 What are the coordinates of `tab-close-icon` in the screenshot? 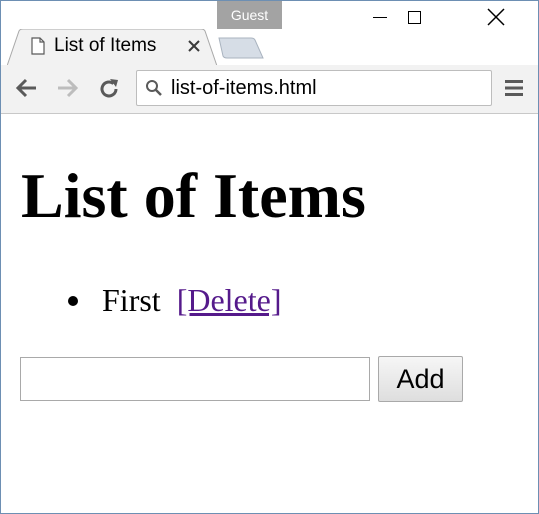 It's located at (194, 46).